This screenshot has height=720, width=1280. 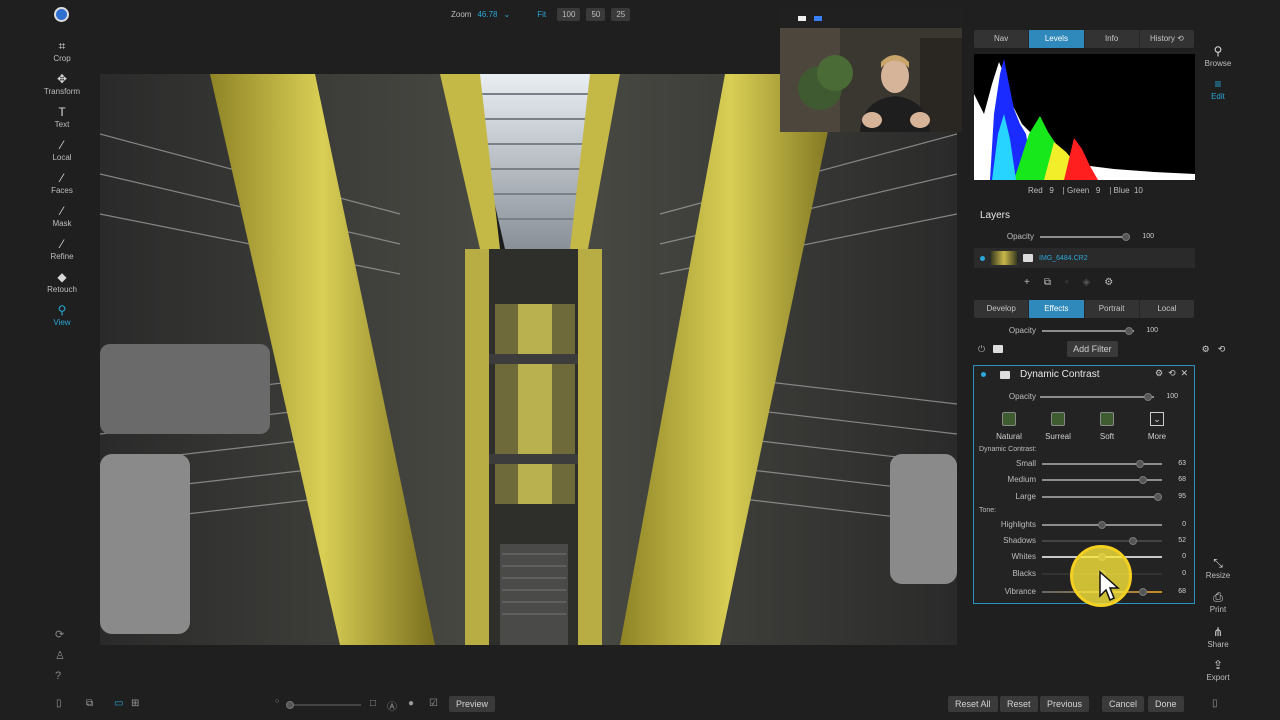 What do you see at coordinates (89, 703) in the screenshot?
I see `compare-icon: ⧉` at bounding box center [89, 703].